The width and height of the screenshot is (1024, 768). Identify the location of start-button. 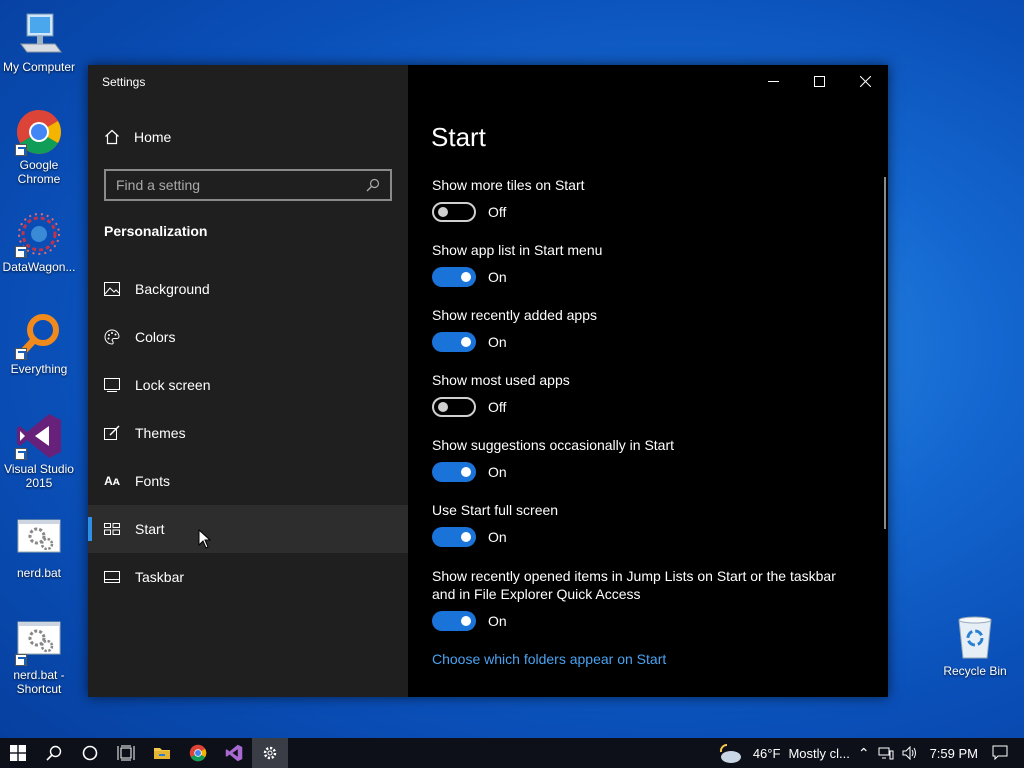
(18, 753).